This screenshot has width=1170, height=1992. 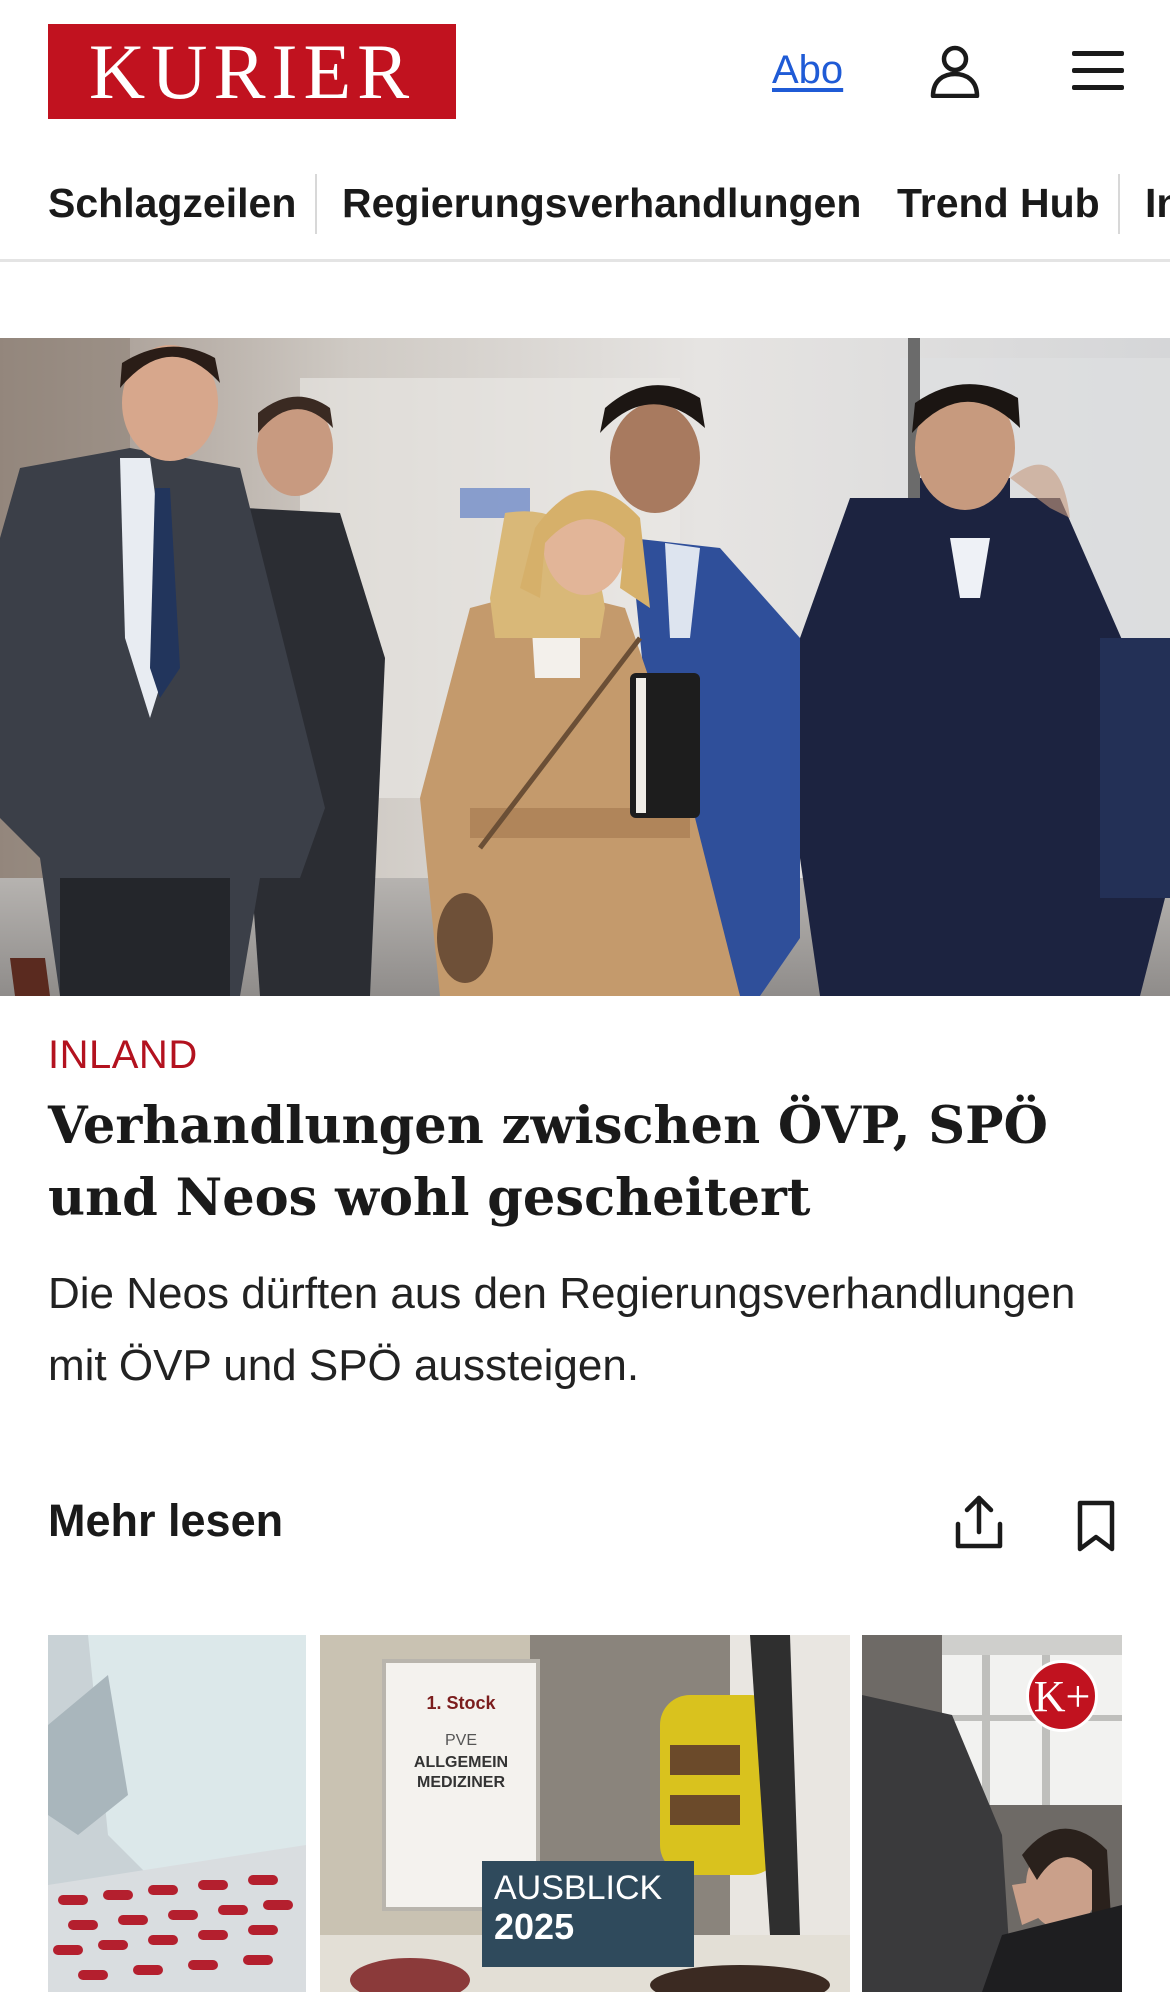 I want to click on bookmark-icon, so click(x=1096, y=1526).